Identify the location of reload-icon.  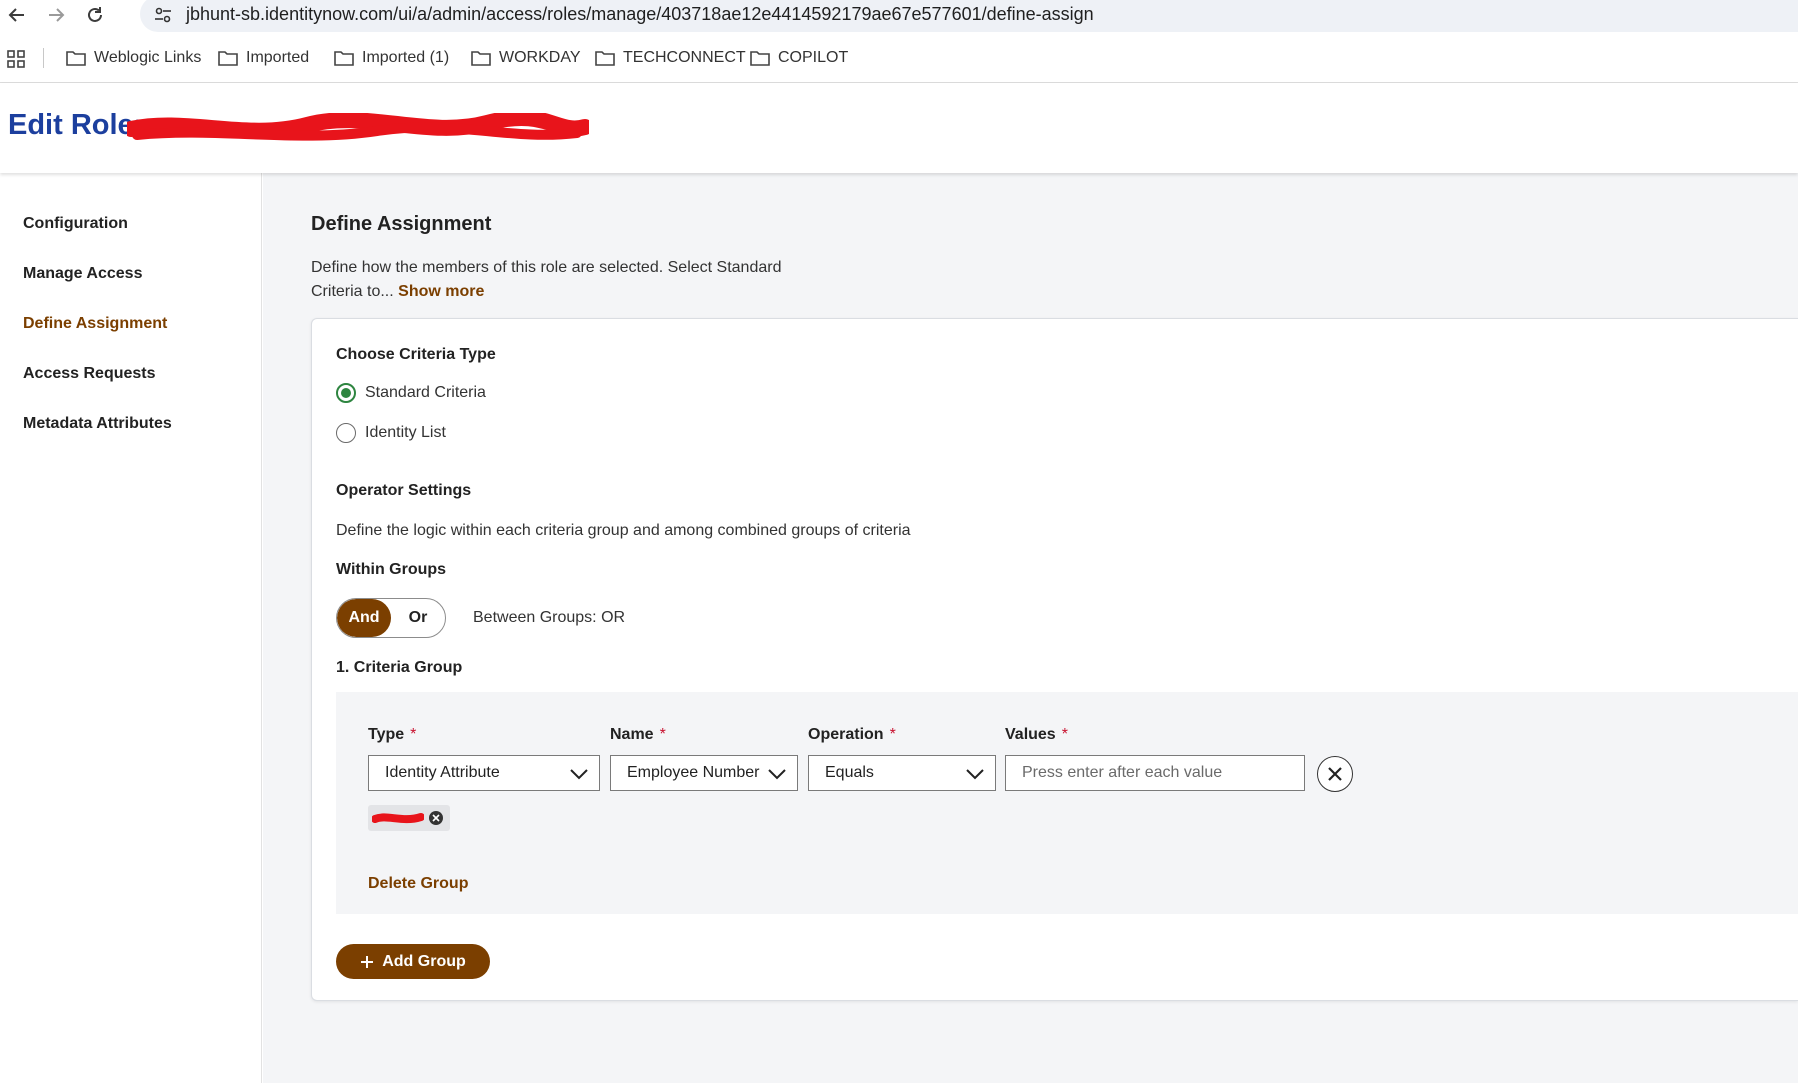
(95, 15).